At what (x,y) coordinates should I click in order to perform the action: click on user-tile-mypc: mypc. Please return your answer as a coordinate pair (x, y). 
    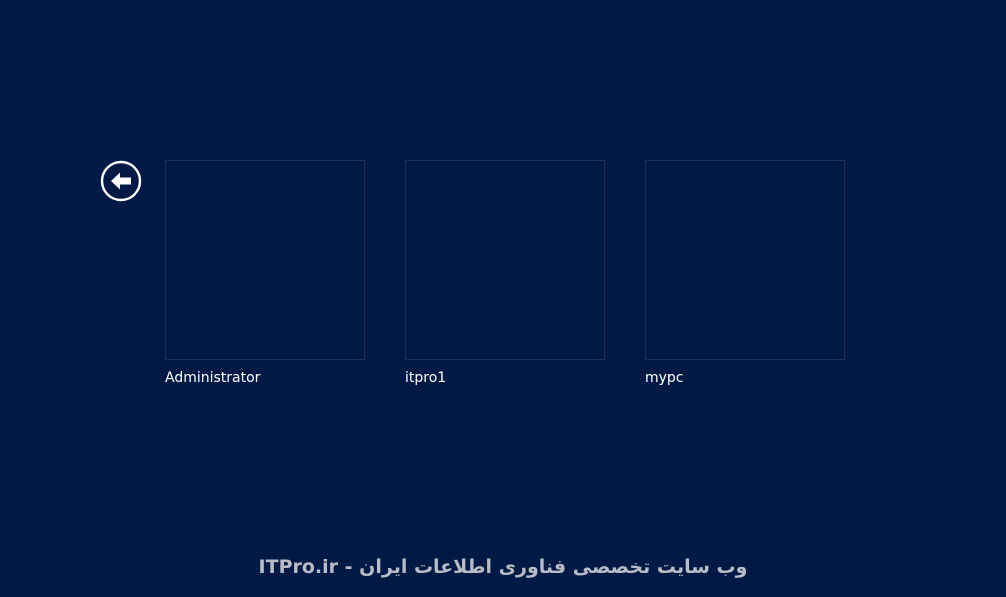
    Looking at the image, I should click on (745, 273).